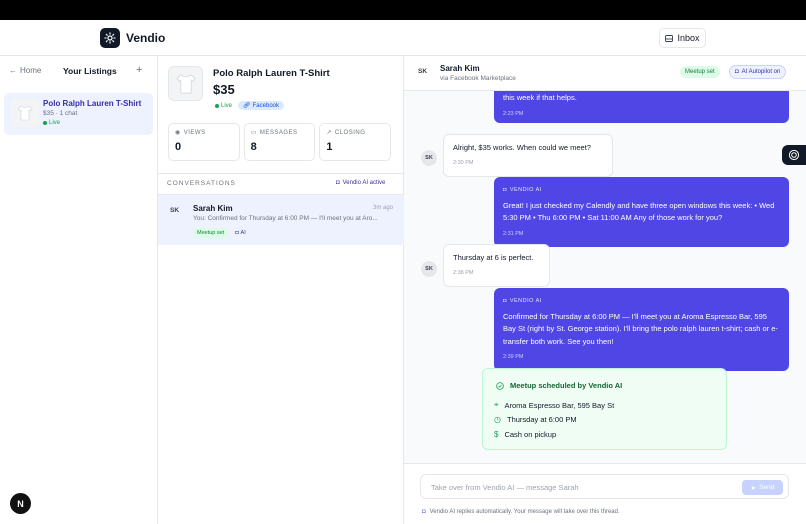 This screenshot has height=524, width=806. I want to click on conversation-tags: Meetup set ◘ AI, so click(220, 233).